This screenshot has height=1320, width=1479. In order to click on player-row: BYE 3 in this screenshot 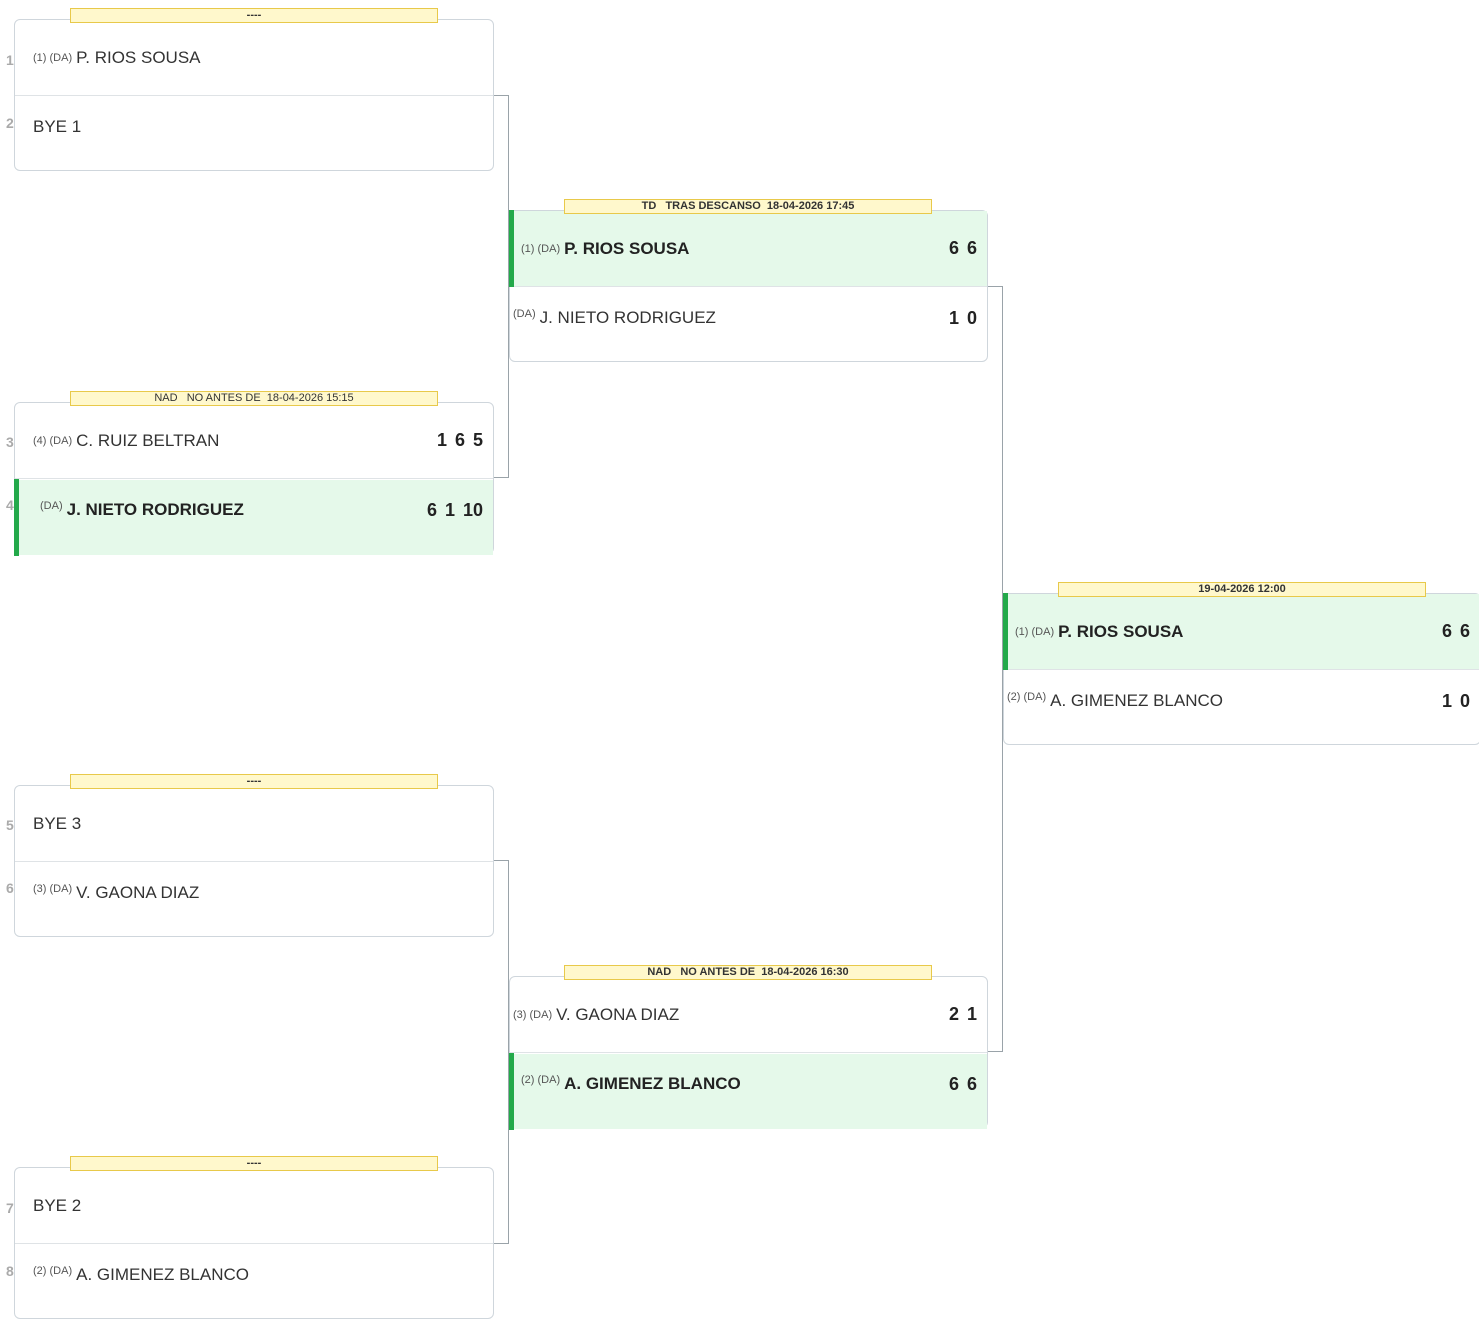, I will do `click(254, 824)`.